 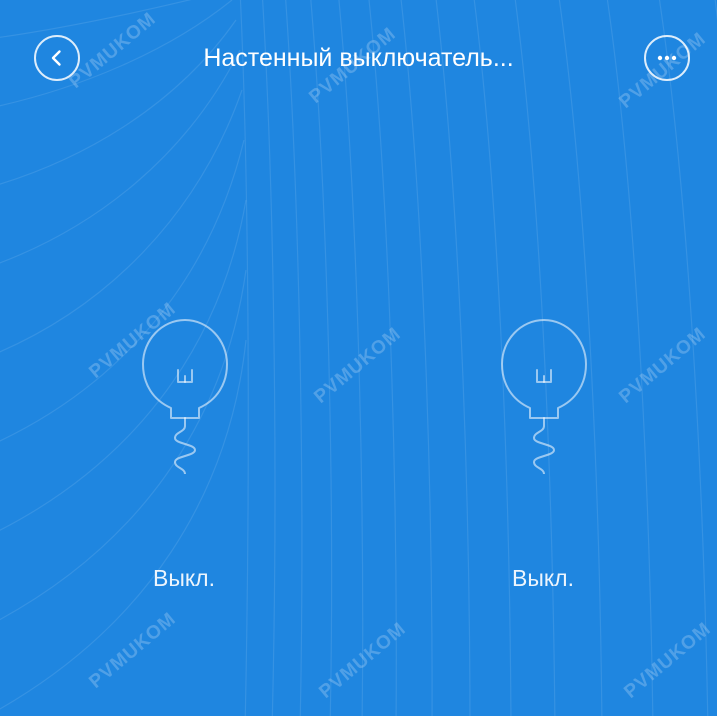 I want to click on back-button, so click(x=57, y=58).